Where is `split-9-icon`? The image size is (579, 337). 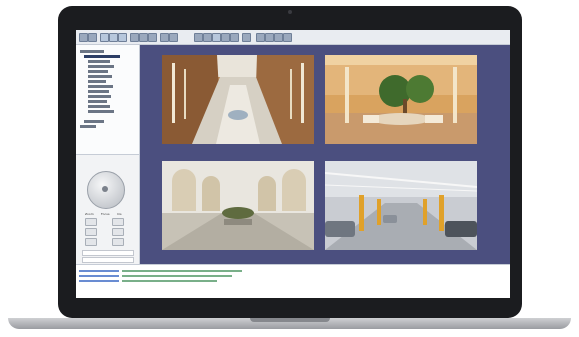 split-9-icon is located at coordinates (234, 37).